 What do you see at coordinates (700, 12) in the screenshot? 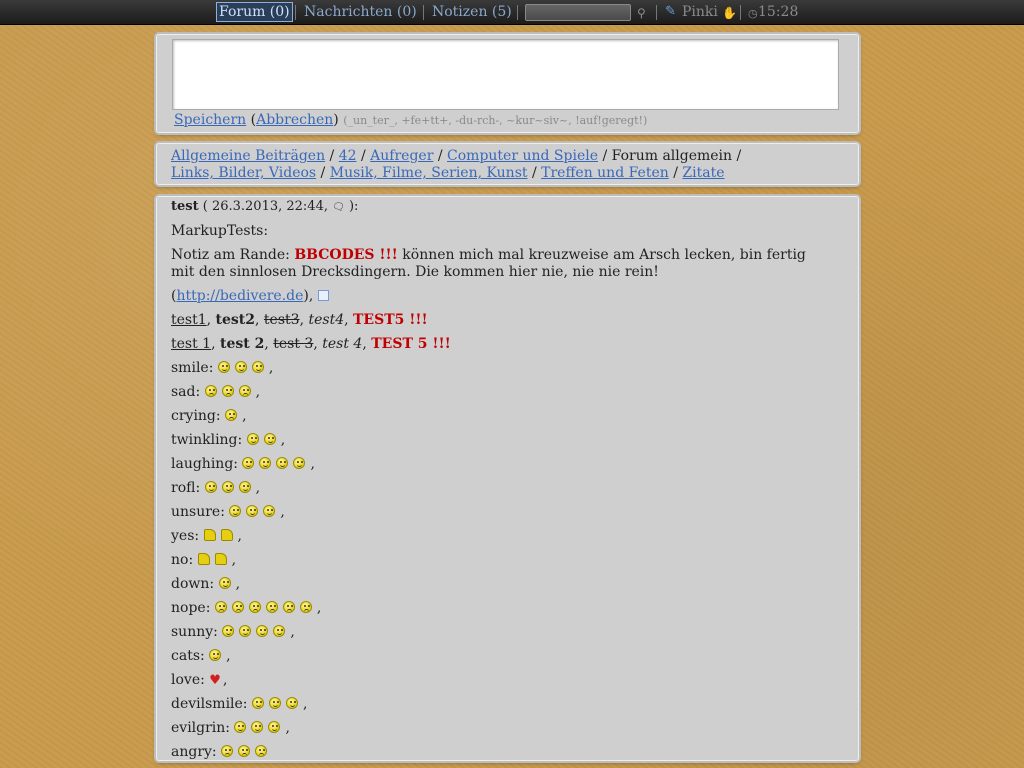
I see `user-name: Pinki` at bounding box center [700, 12].